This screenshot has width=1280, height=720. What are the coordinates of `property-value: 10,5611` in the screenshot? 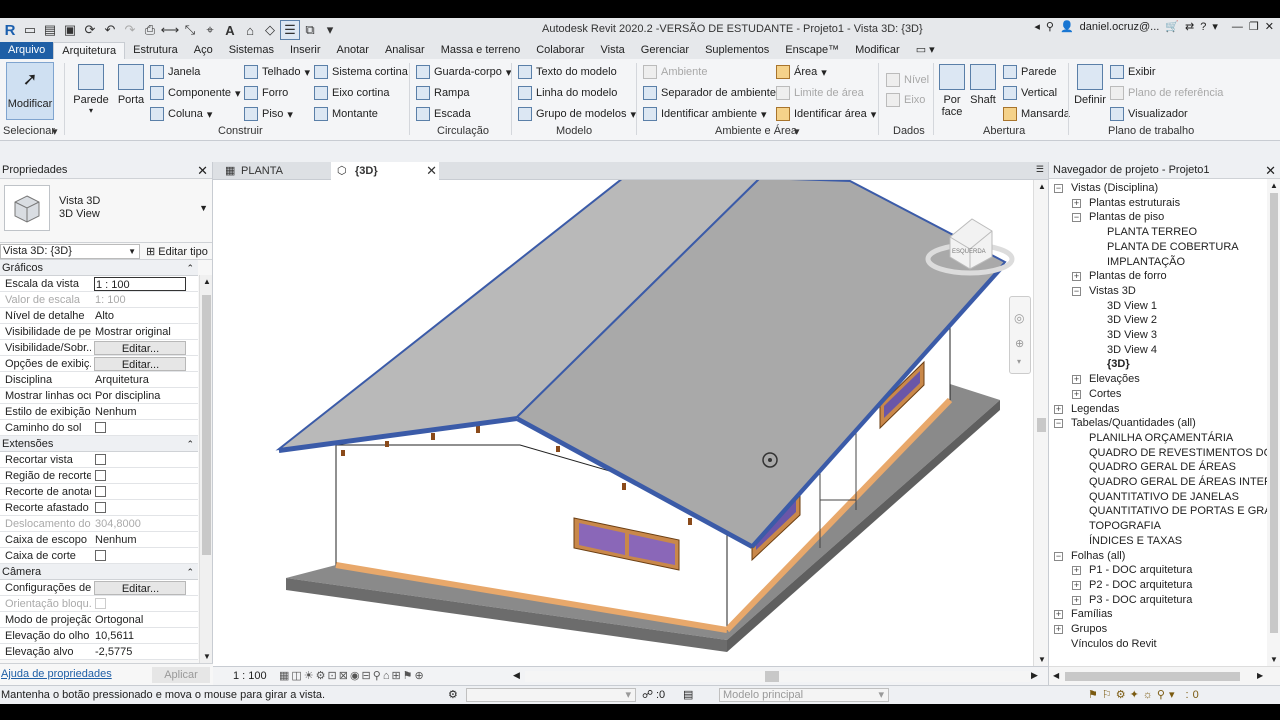 It's located at (140, 636).